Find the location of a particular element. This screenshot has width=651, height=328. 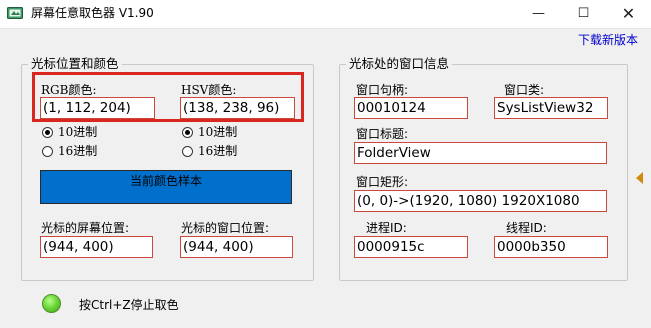

window-position-label: 光标的窗口位置: is located at coordinates (225, 228).